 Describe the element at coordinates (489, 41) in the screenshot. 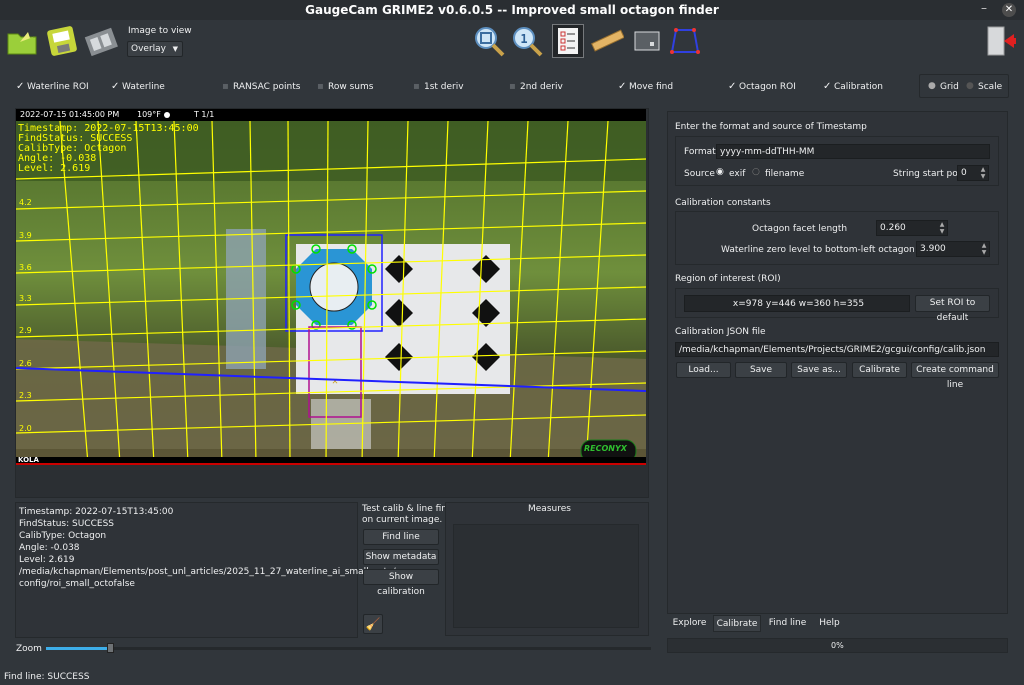

I see `zoom-fit-icon` at that location.